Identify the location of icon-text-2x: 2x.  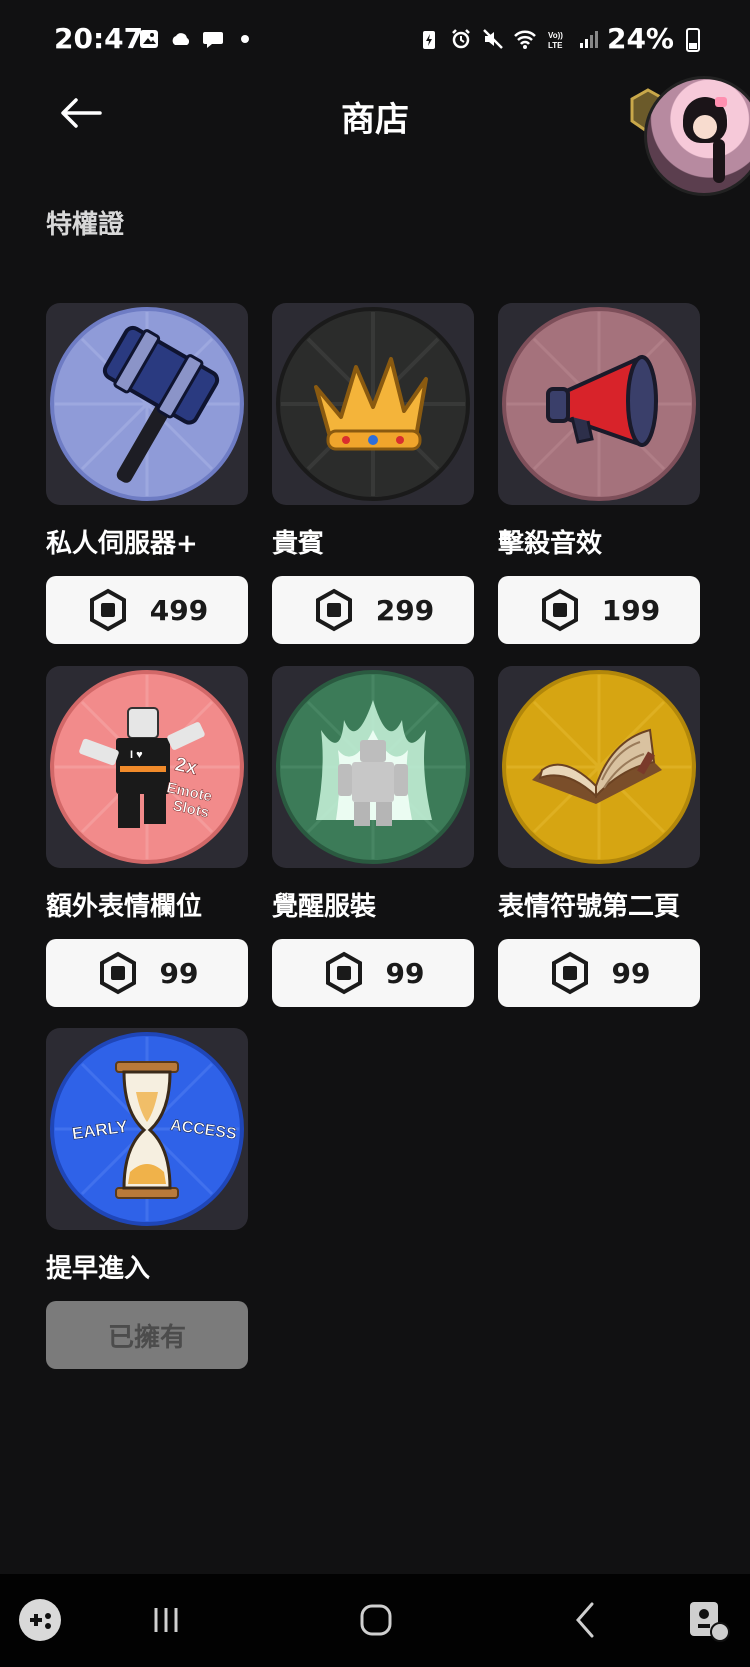
(186, 766).